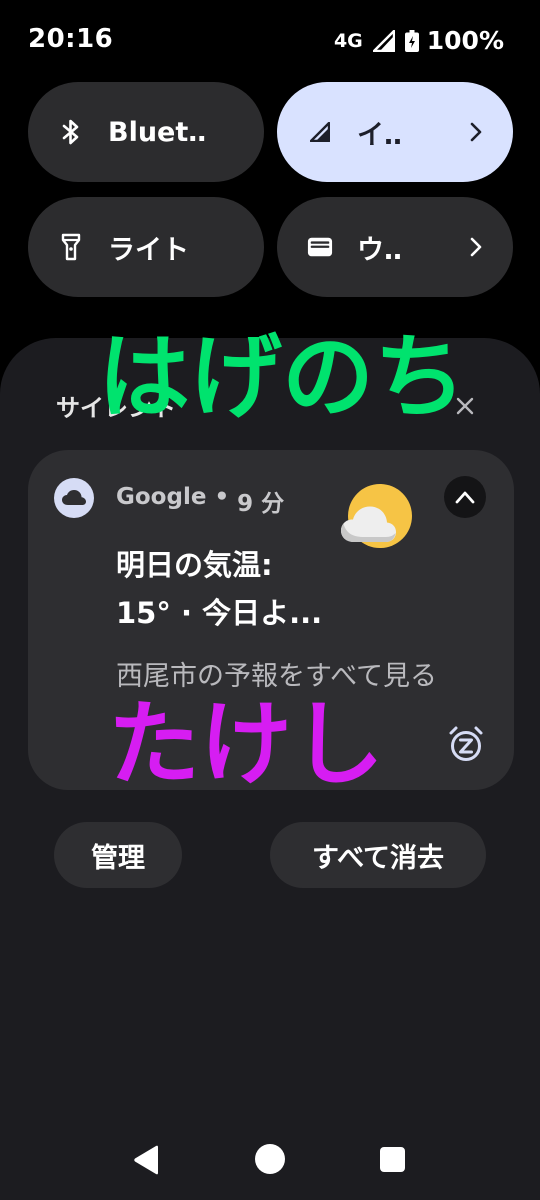 The height and width of the screenshot is (1200, 540). I want to click on recents-button, so click(392, 1159).